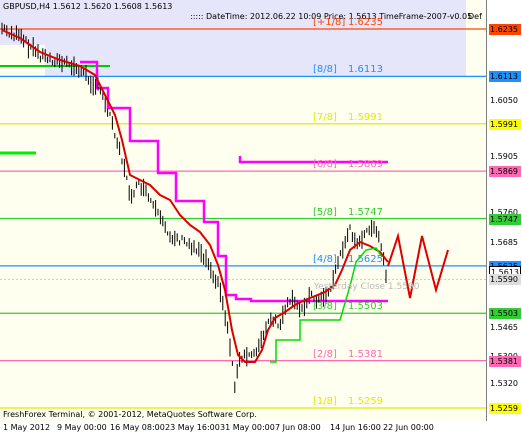 Image resolution: width=522 pixels, height=437 pixels. What do you see at coordinates (365, 401) in the screenshot?
I see `murrey-level-price: 1.5259` at bounding box center [365, 401].